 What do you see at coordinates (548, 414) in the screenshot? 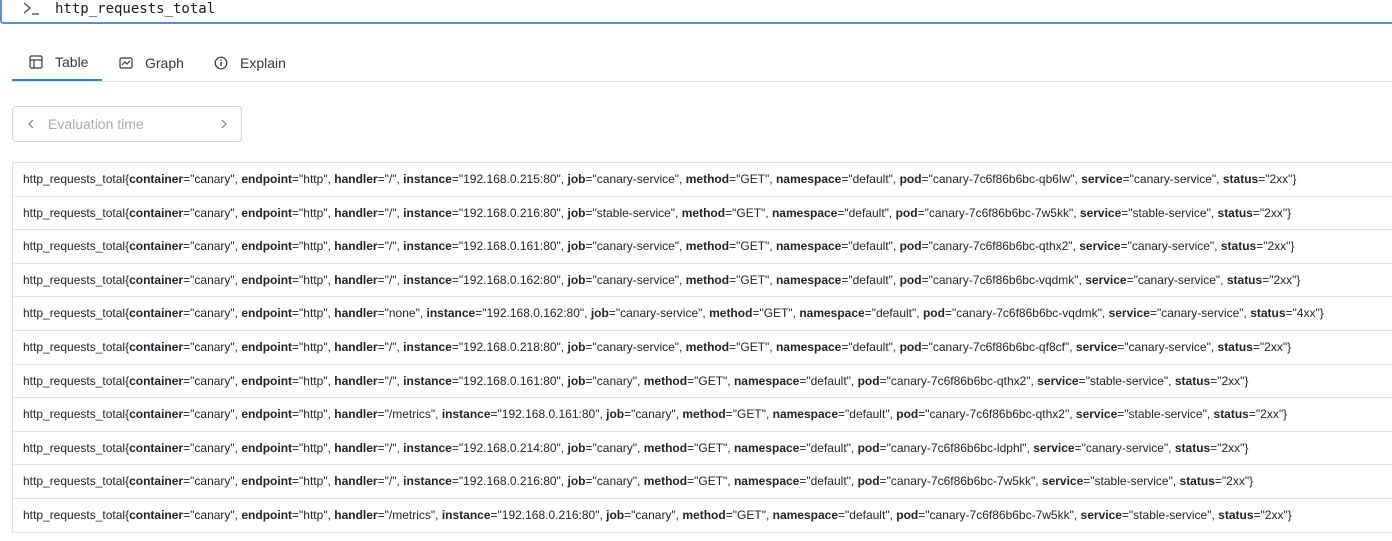
I see `label-value: 192.168.0.161:80` at bounding box center [548, 414].